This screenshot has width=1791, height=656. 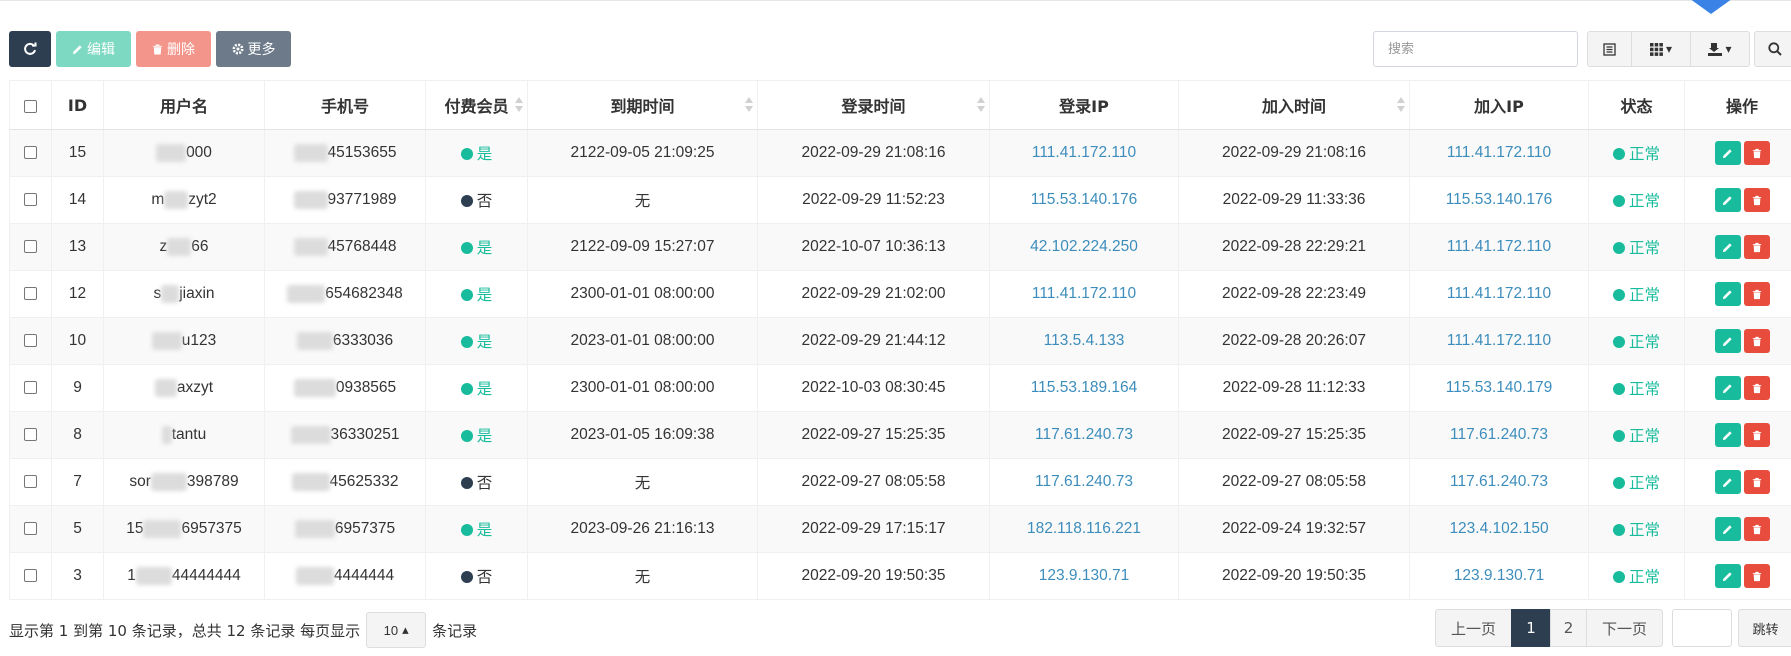 What do you see at coordinates (1764, 628) in the screenshot?
I see `jump-button: 跳转` at bounding box center [1764, 628].